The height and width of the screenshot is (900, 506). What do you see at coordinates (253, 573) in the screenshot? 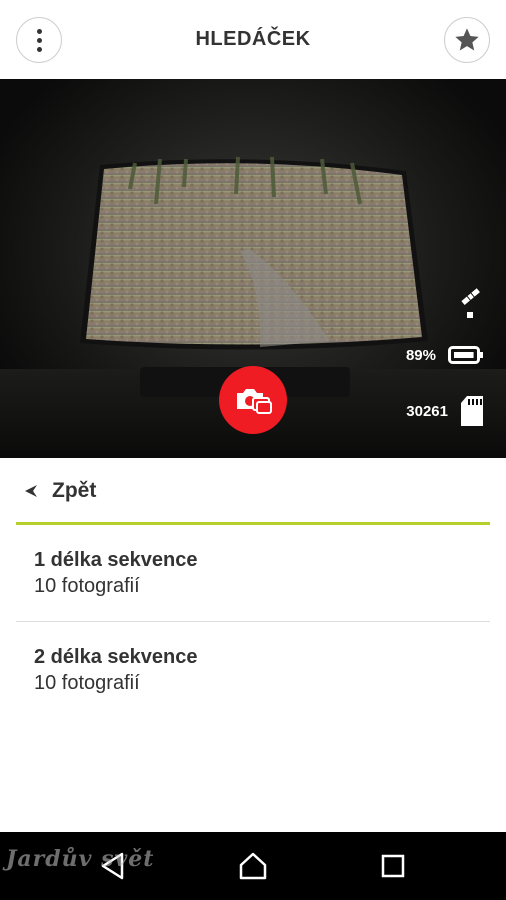
I see `list-item: 1 délka sekvence 10 fotografií` at bounding box center [253, 573].